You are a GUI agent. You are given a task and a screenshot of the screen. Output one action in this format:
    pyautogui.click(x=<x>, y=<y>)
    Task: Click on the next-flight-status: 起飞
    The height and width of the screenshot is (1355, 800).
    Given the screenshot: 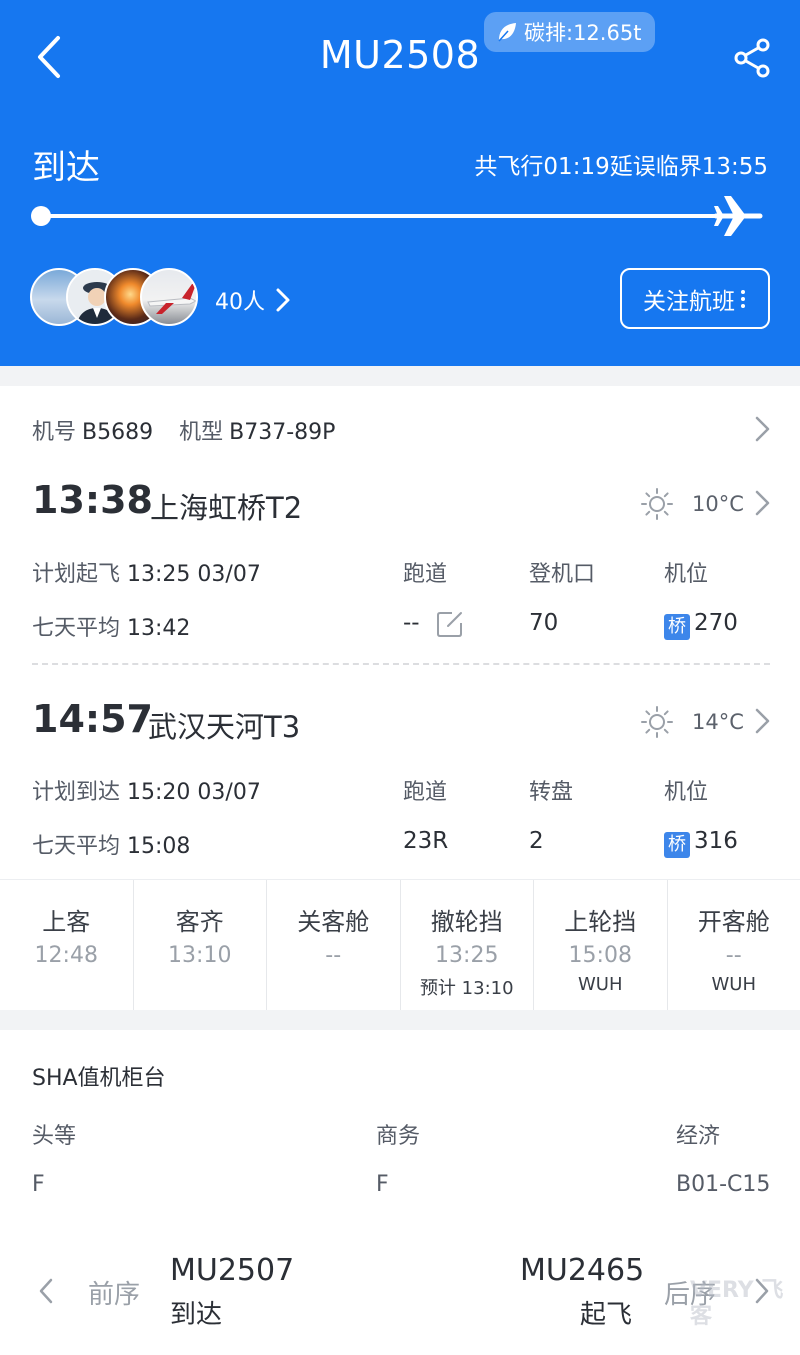 What is the action you would take?
    pyautogui.click(x=606, y=1315)
    